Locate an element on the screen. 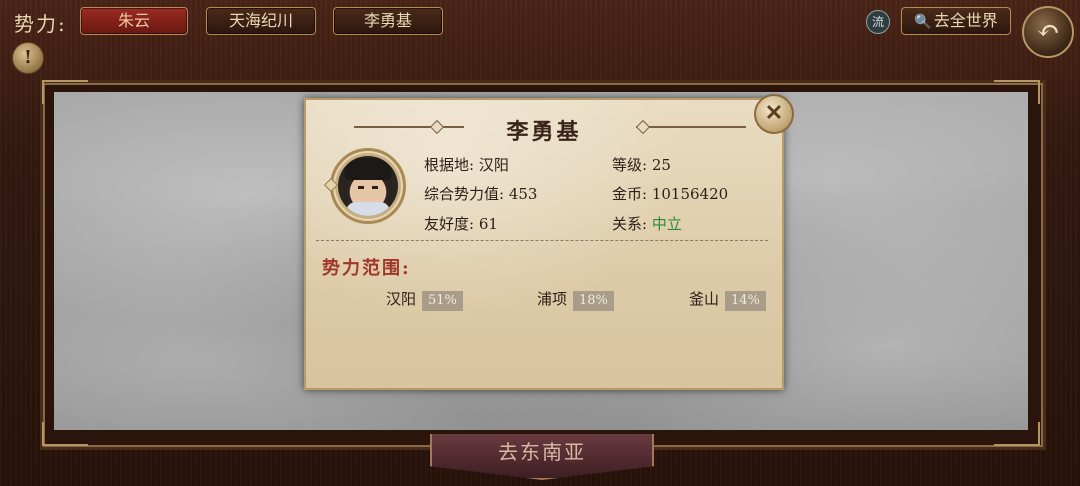 This screenshot has height=486, width=1080. gold-label: 金币: is located at coordinates (630, 194).